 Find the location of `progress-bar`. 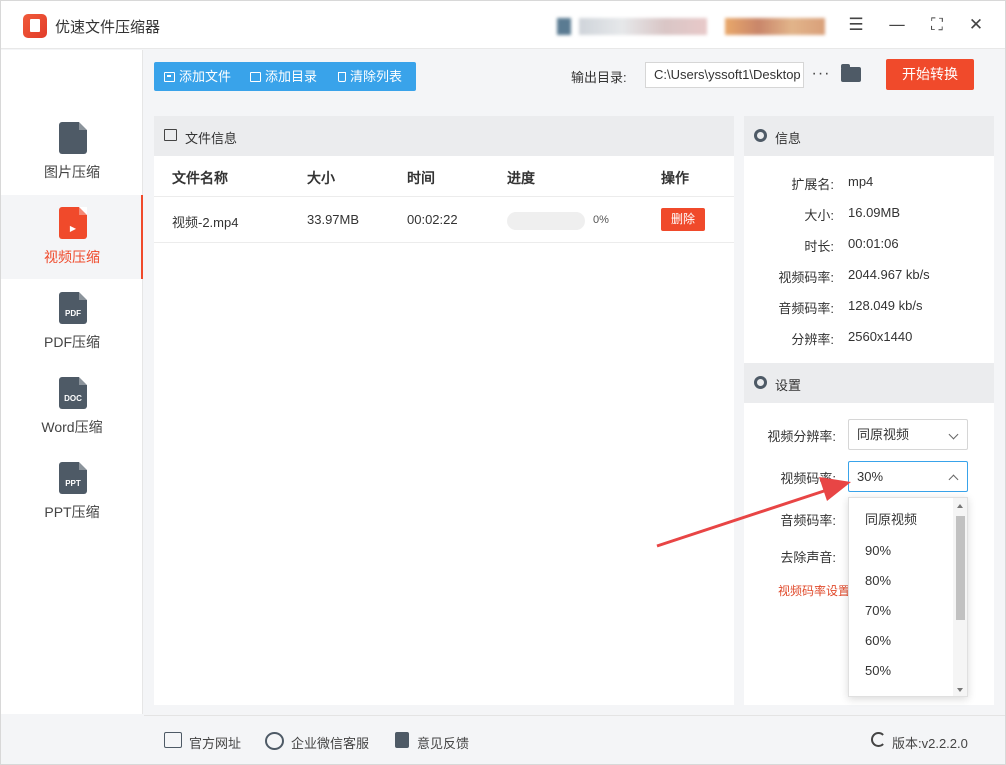

progress-bar is located at coordinates (546, 221).